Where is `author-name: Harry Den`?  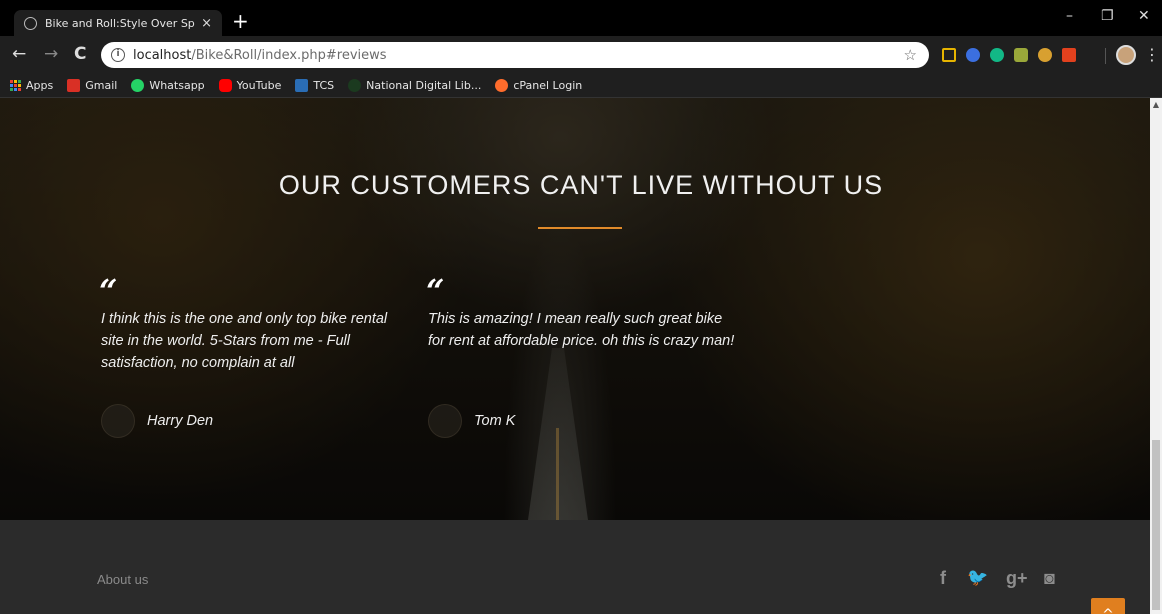
author-name: Harry Den is located at coordinates (180, 421).